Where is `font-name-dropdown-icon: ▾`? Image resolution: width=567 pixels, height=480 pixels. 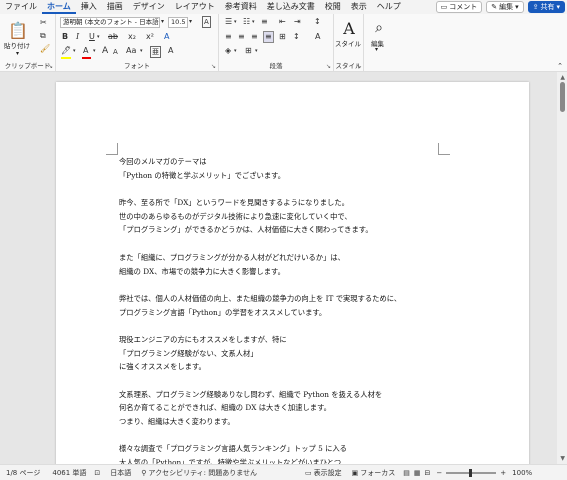
font-name-dropdown-icon: ▾ is located at coordinates (162, 22).